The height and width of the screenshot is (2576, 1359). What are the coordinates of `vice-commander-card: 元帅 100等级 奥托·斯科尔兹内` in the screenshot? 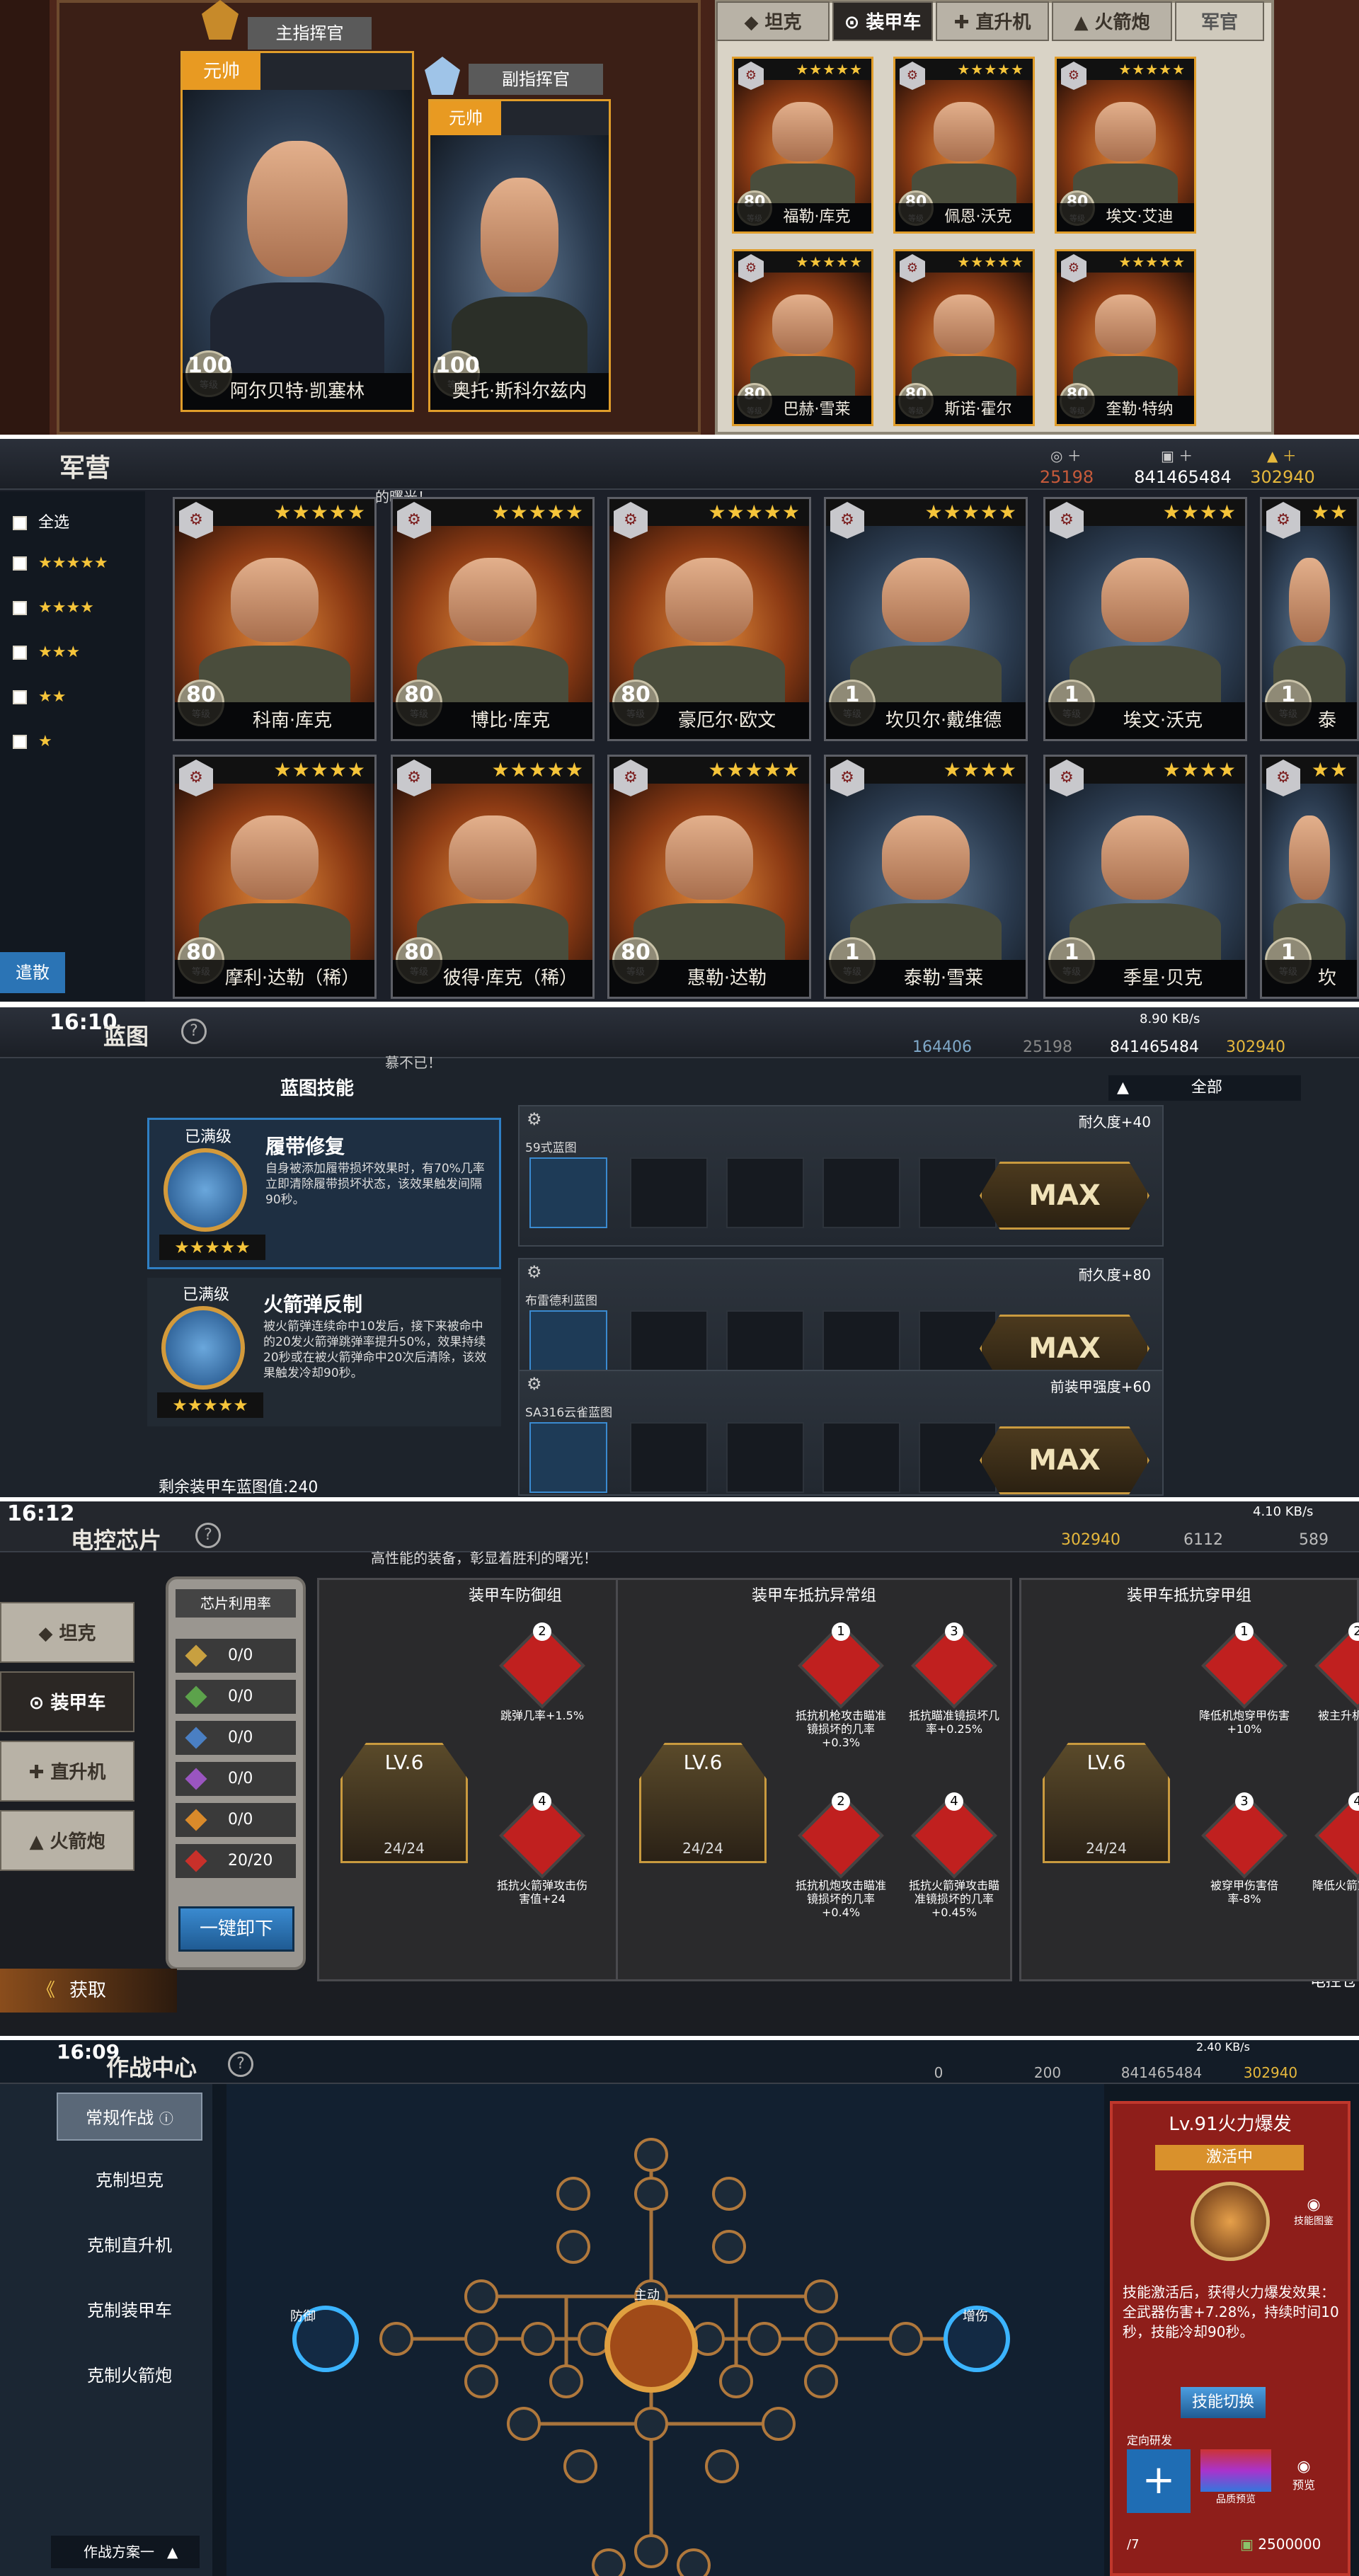 It's located at (519, 255).